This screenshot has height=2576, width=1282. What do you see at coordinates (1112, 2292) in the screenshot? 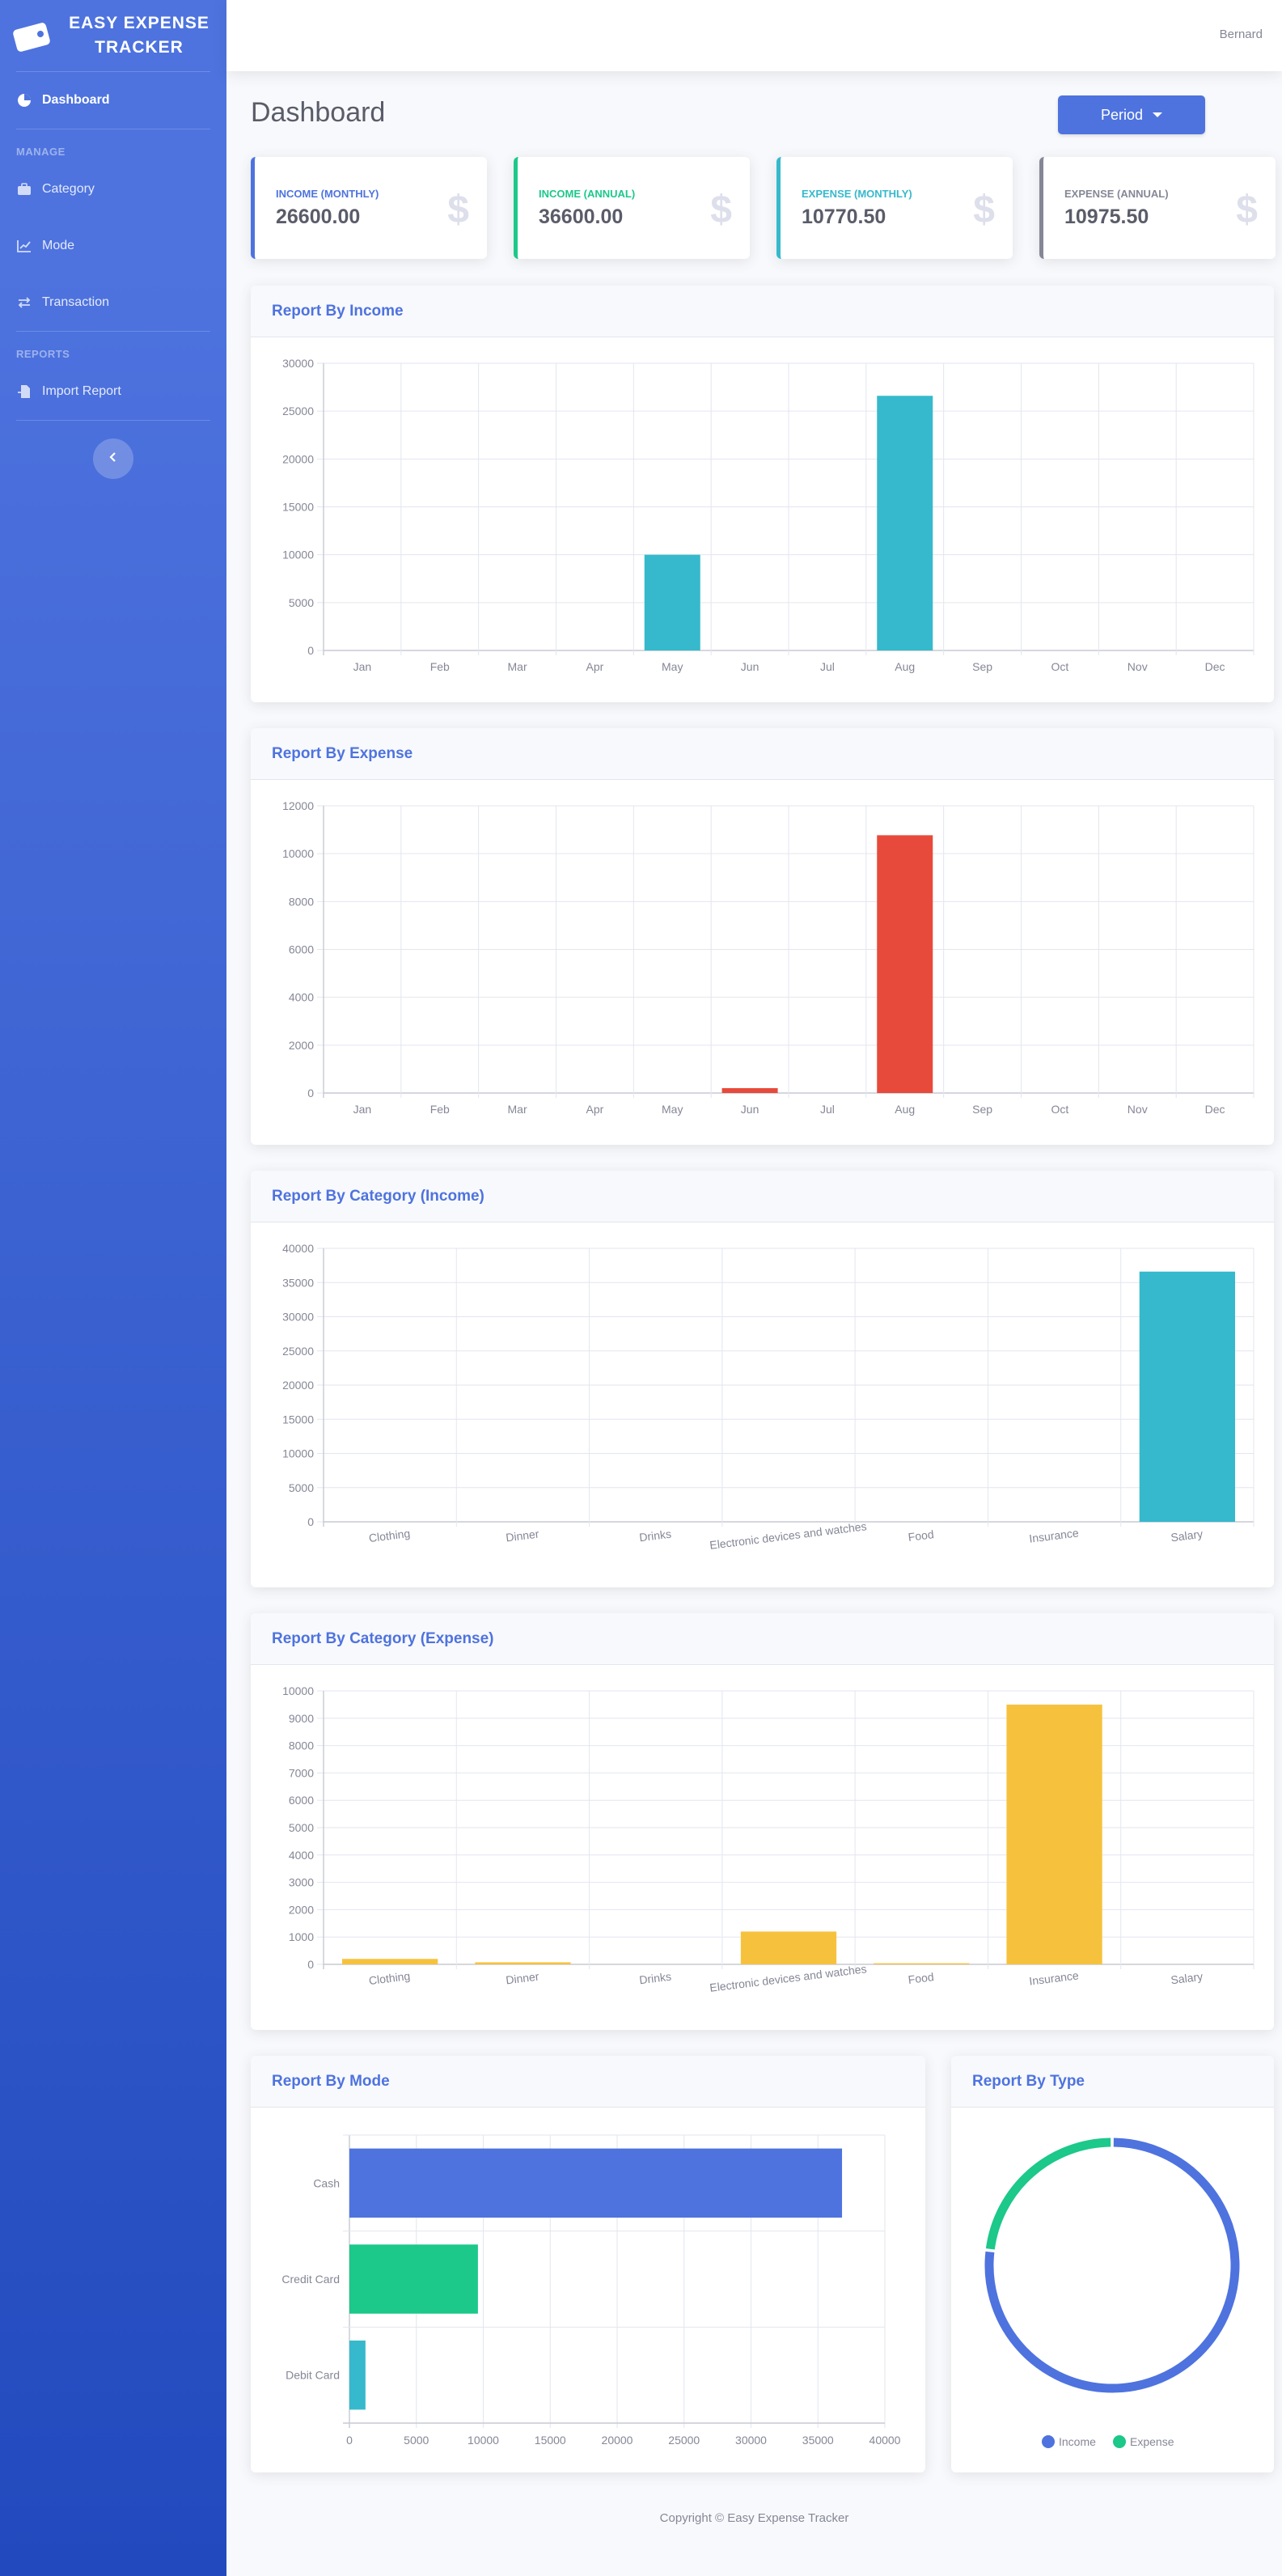
I see `type-doughnut-chart: Income Expense` at bounding box center [1112, 2292].